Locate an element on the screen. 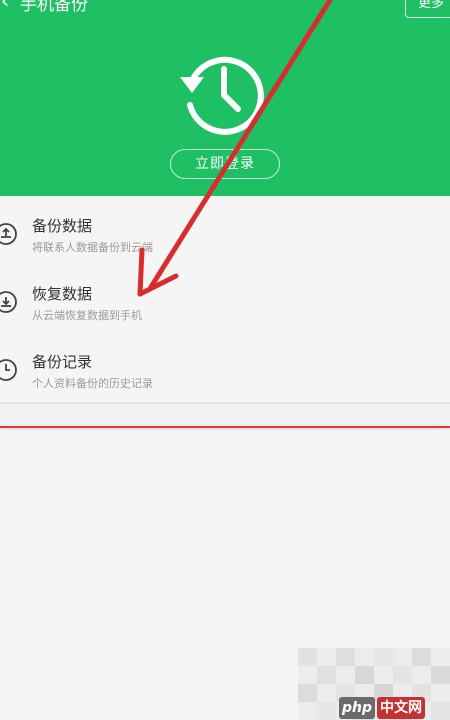  menu-label: 恢复数据 is located at coordinates (62, 294).